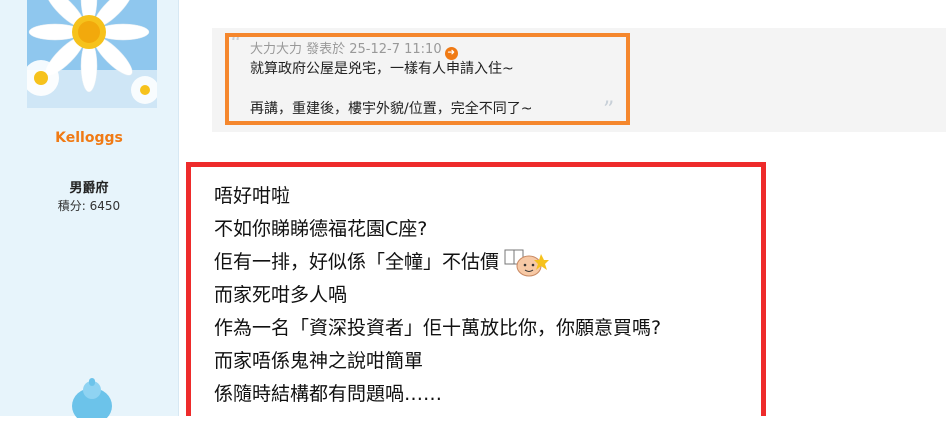  What do you see at coordinates (89, 188) in the screenshot?
I see `user-rank: 男爵府` at bounding box center [89, 188].